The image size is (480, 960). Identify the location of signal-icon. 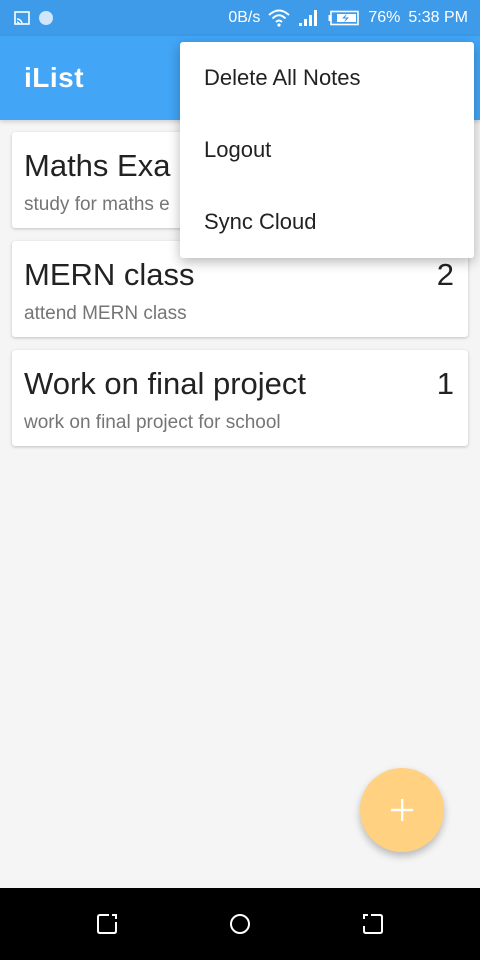
(308, 18).